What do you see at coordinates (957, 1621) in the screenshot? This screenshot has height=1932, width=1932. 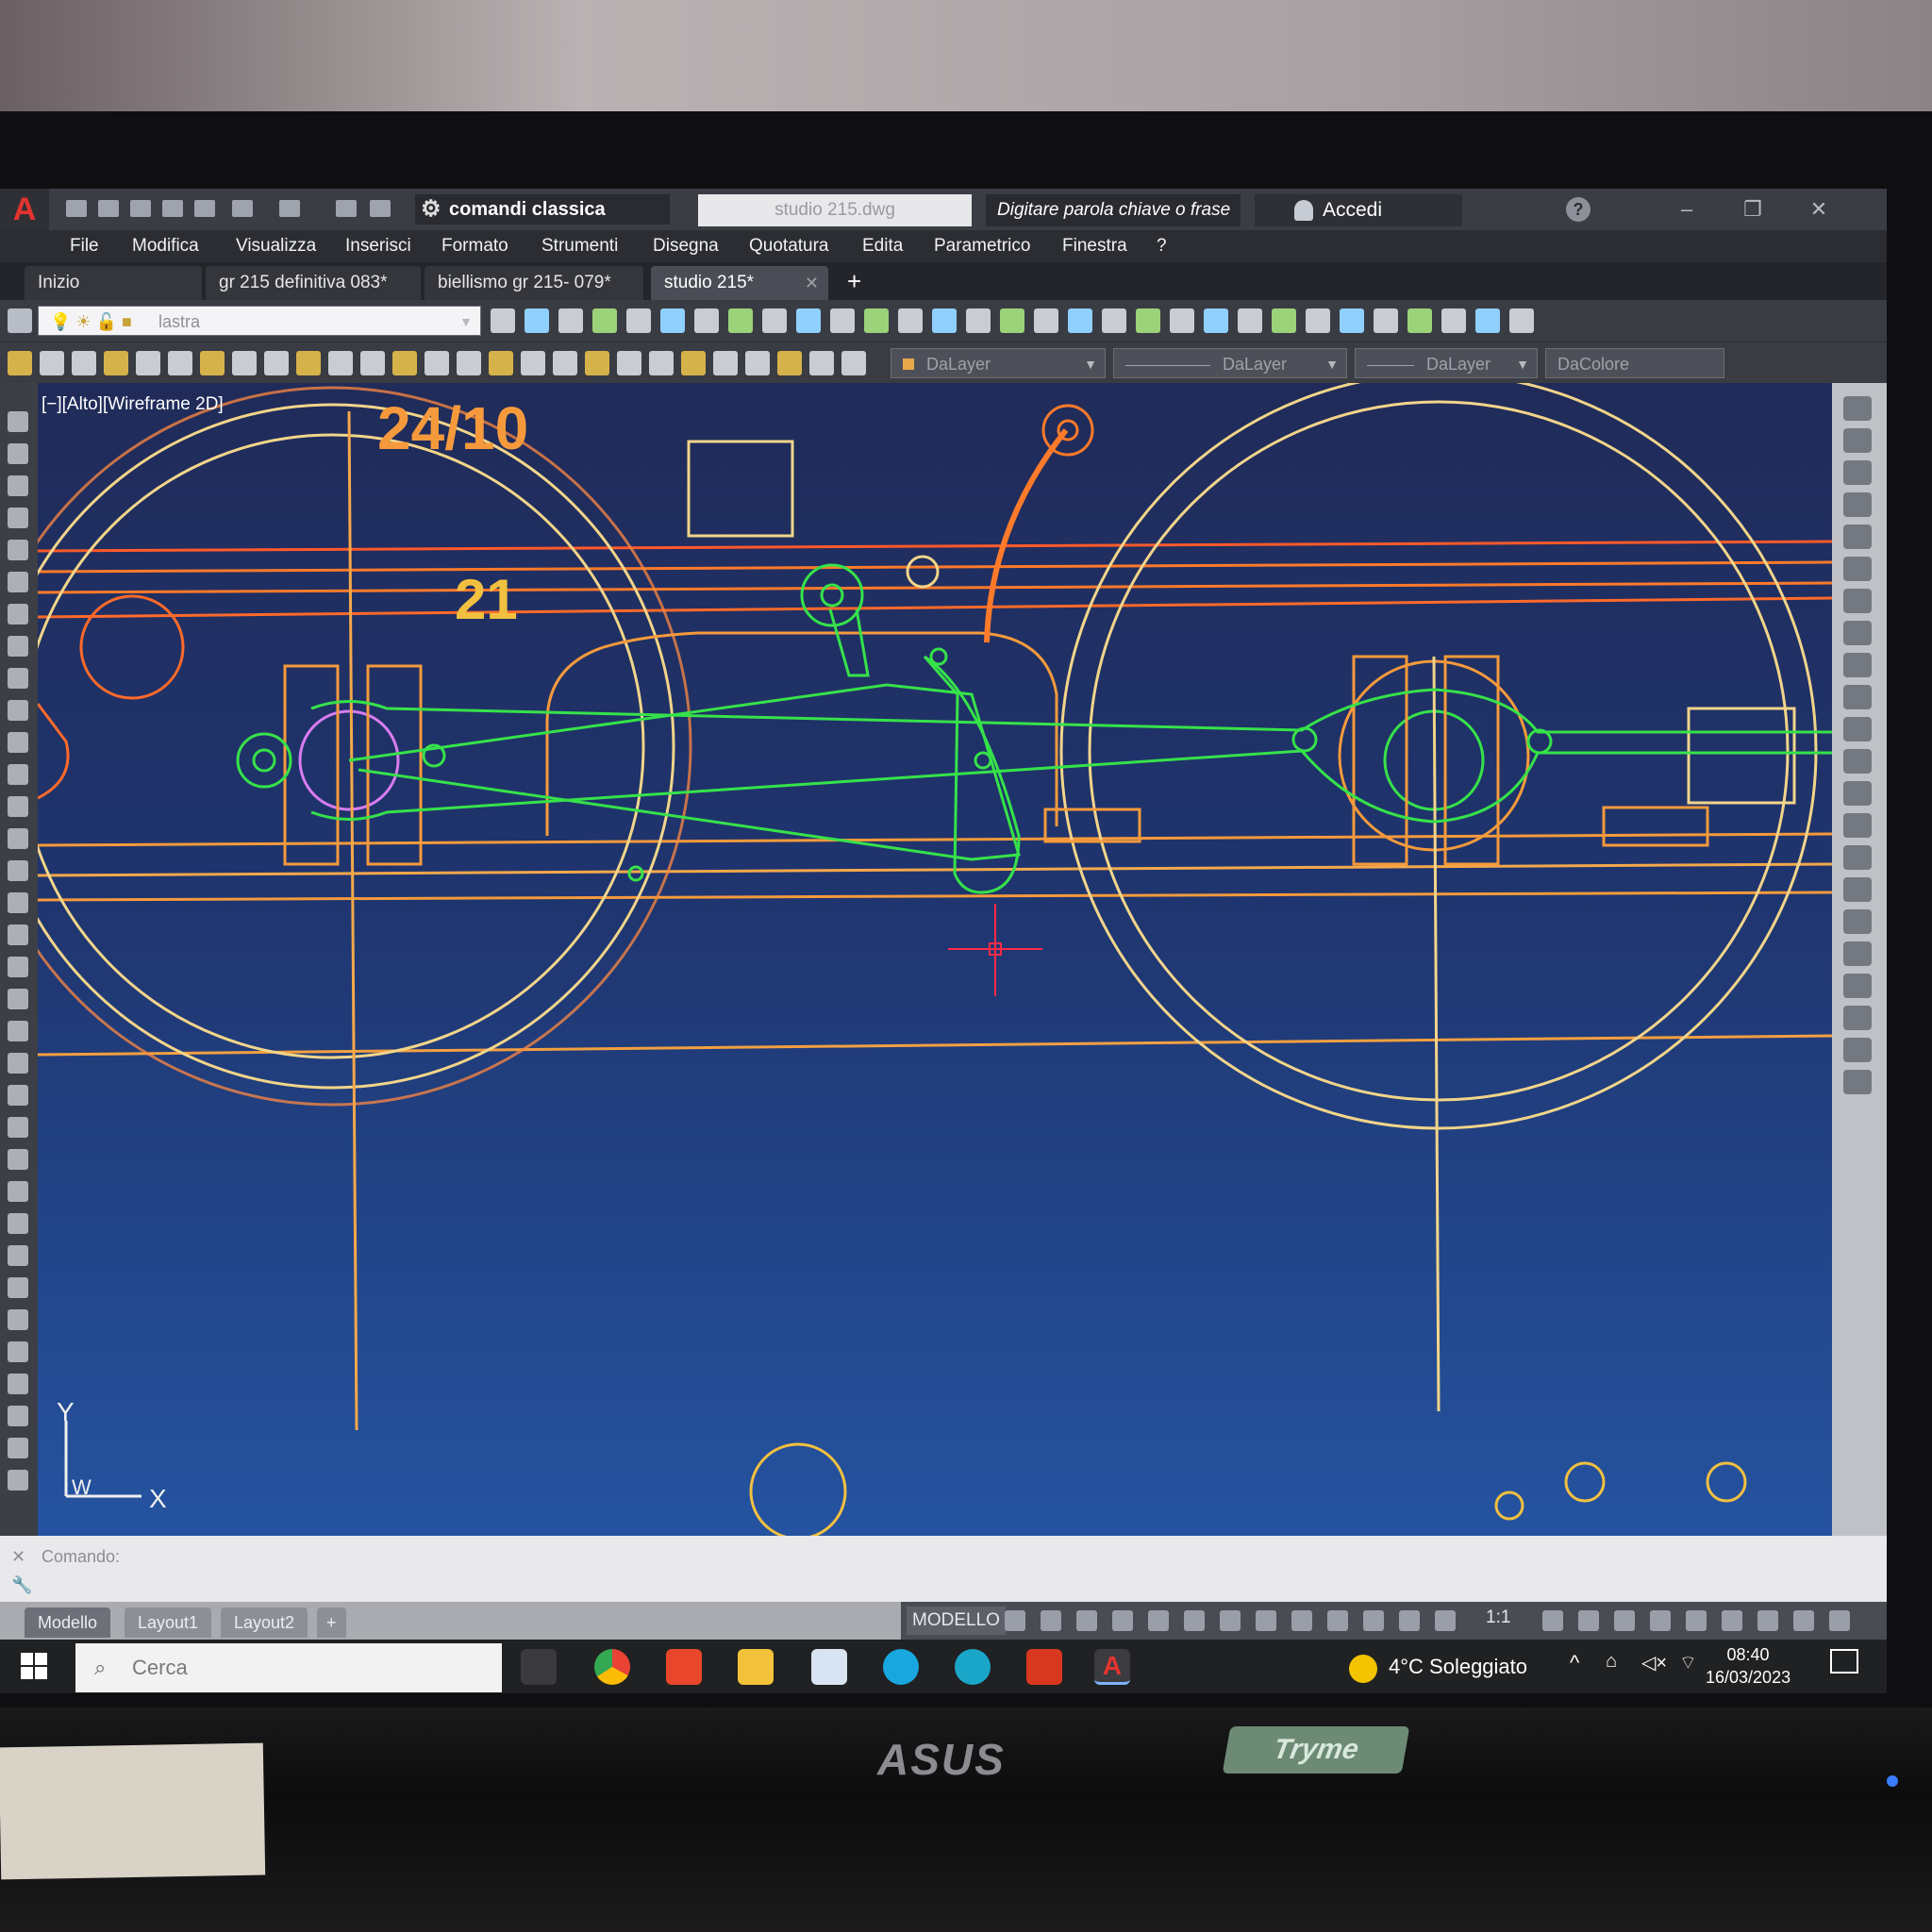 I see `model-space-button: MODELLO` at bounding box center [957, 1621].